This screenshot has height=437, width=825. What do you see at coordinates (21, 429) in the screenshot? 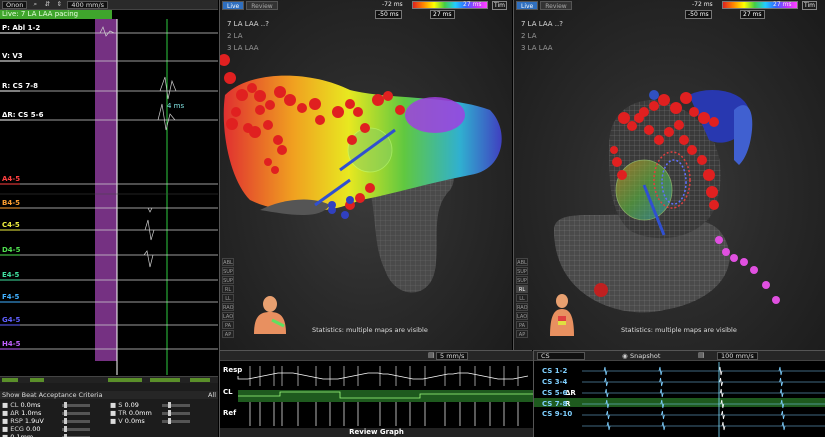
I see `criteria-row: ■ ECG 0.00` at bounding box center [21, 429].